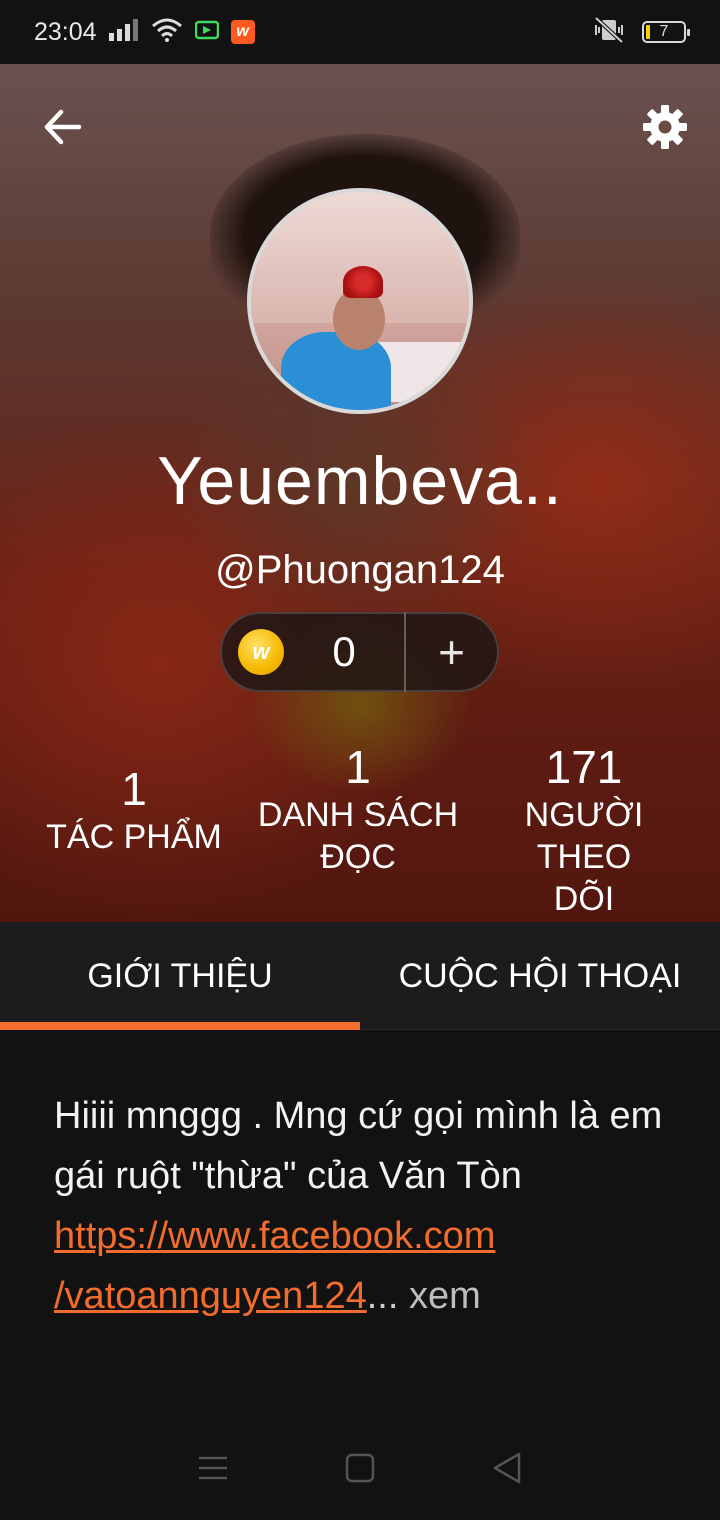 The height and width of the screenshot is (1520, 720). I want to click on menu-icon, so click(213, 1470).